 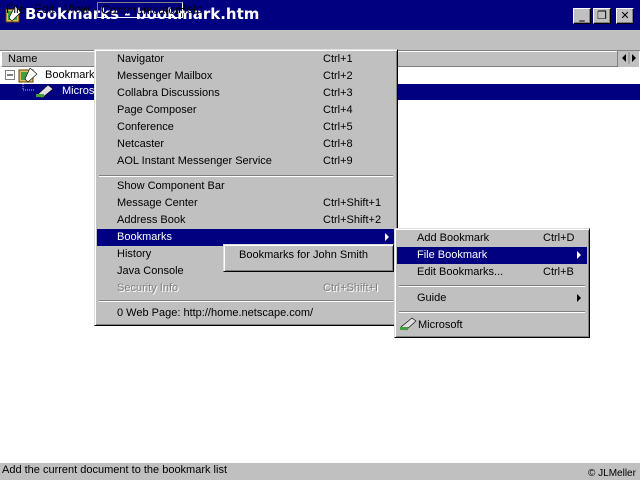 I want to click on menu-item-label: Messenger Mailbox, so click(x=165, y=76).